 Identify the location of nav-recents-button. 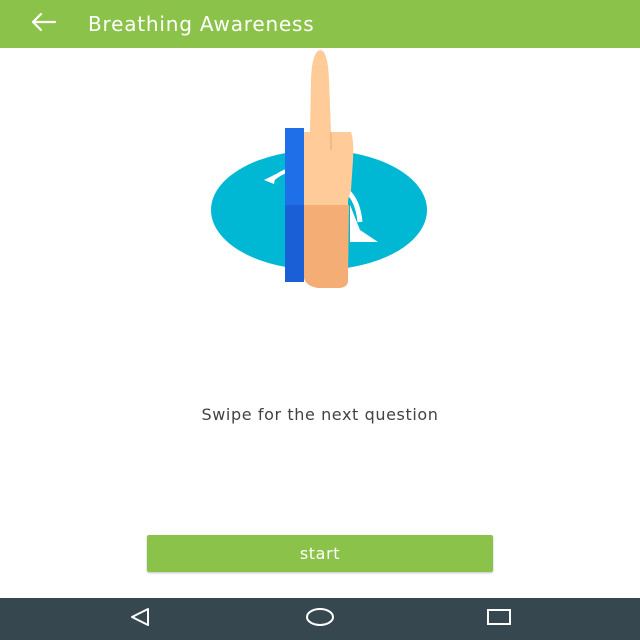
(499, 619).